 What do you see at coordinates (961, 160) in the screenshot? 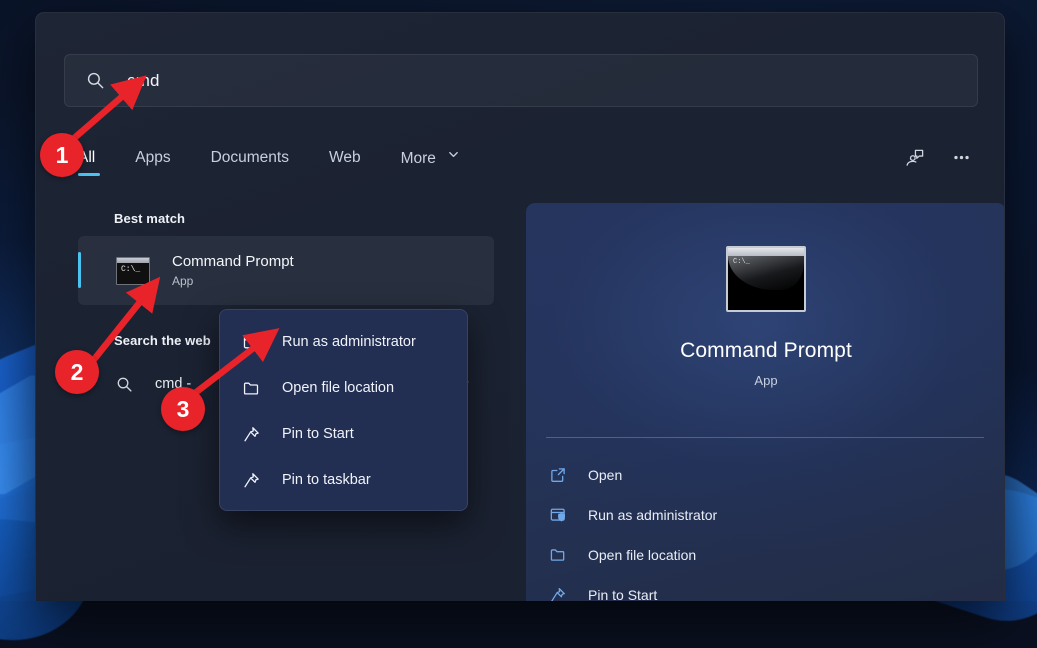
I see `more-options-icon` at bounding box center [961, 160].